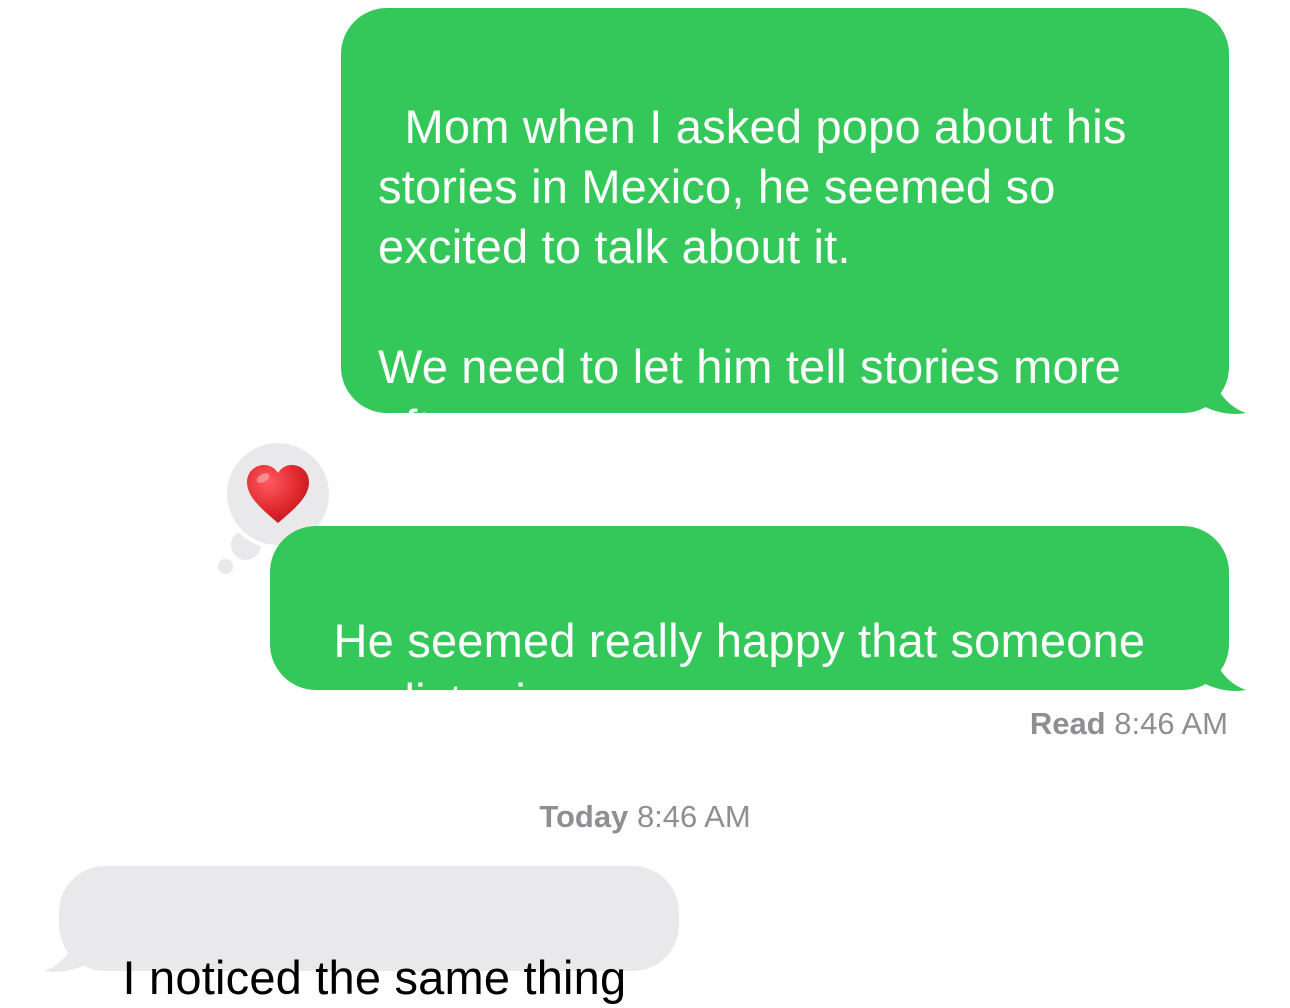 The width and height of the screenshot is (1290, 1008). I want to click on reaction-tail-dot, so click(225, 566).